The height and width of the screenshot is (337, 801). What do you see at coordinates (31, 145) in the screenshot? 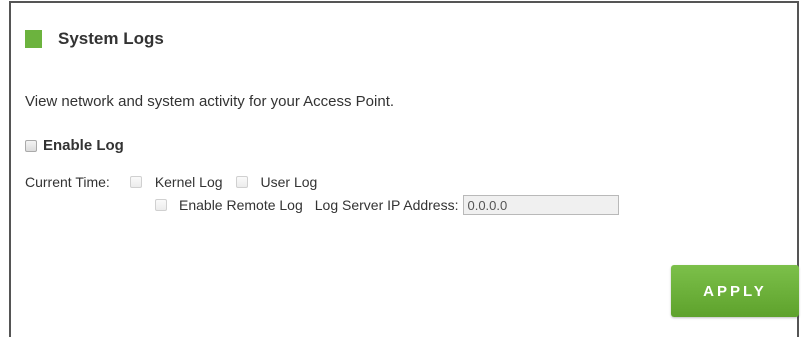
I see `enable-log-checkbox` at bounding box center [31, 145].